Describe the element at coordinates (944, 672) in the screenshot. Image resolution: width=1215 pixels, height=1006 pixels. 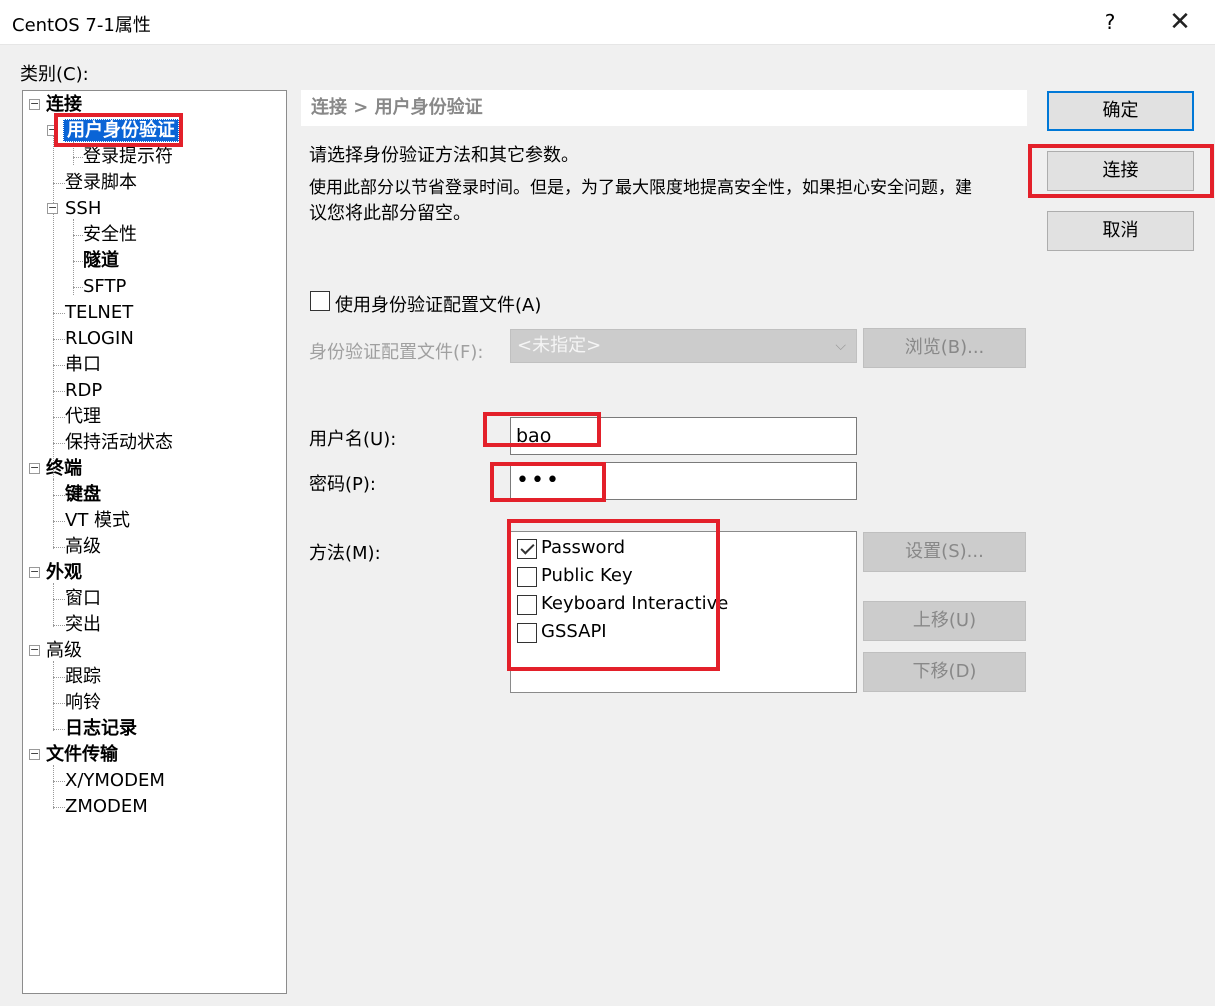
I see `move-down-button: 下移(D)` at that location.